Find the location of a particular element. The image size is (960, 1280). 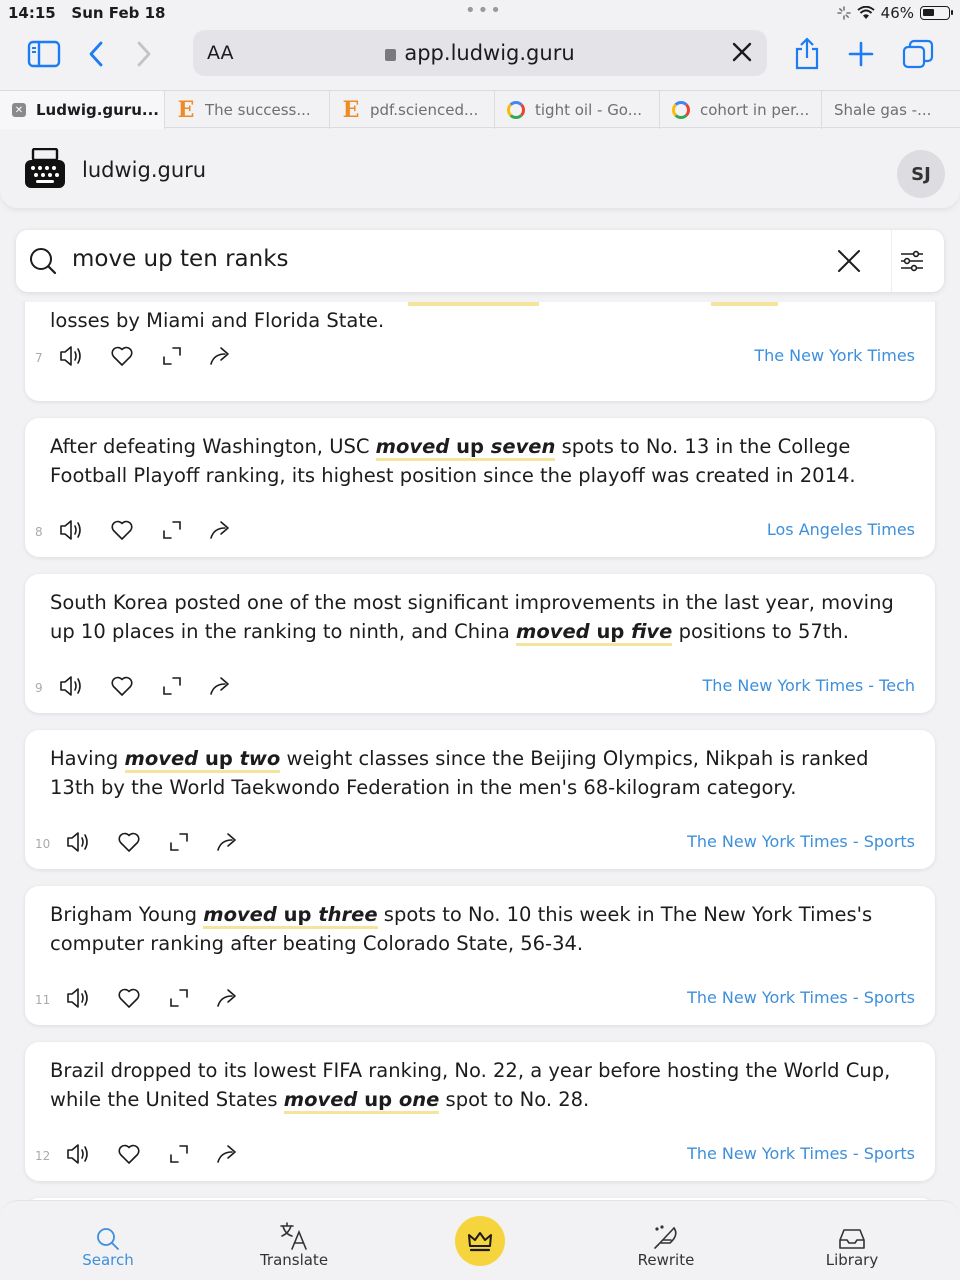

highlighted-match: moved up five is located at coordinates (594, 633).